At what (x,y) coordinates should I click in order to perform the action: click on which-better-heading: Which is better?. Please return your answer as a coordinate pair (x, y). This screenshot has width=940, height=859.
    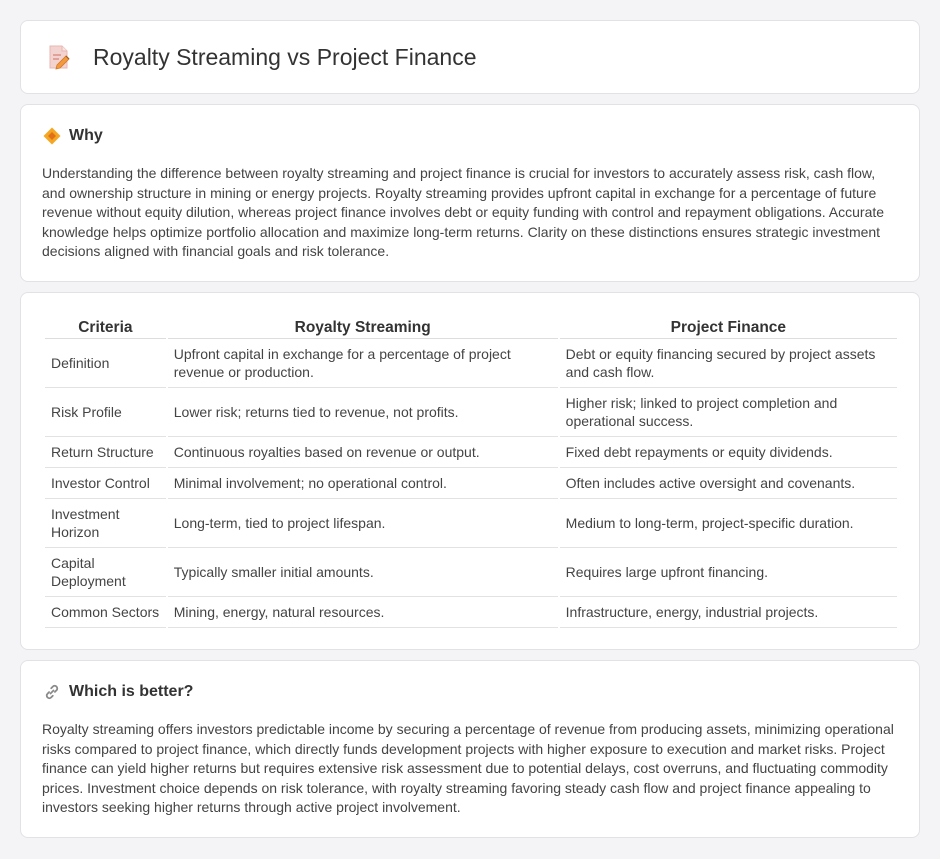
    Looking at the image, I should click on (131, 691).